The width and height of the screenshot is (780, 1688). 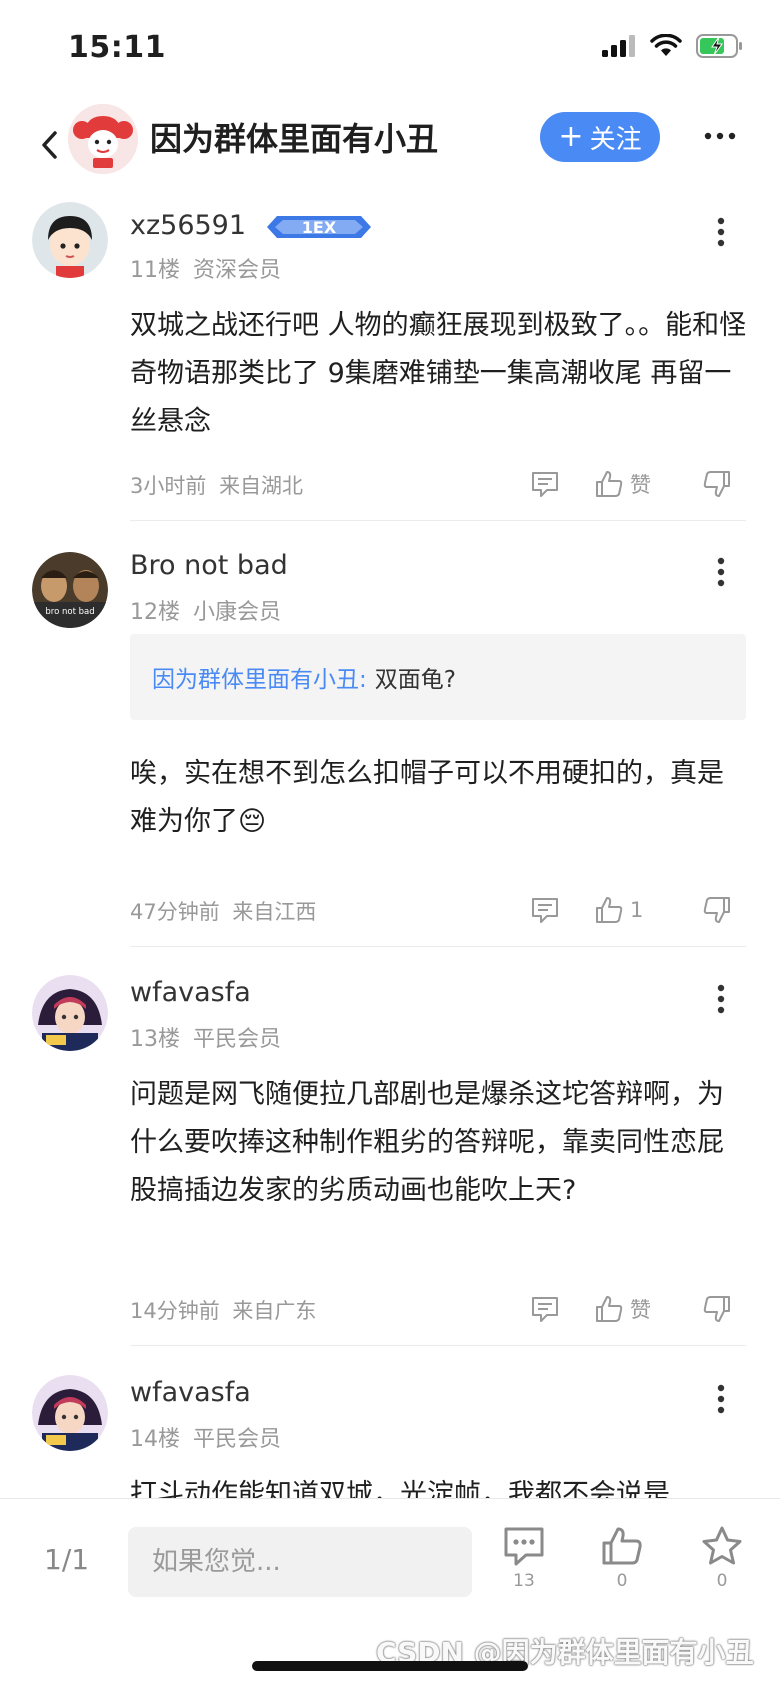 What do you see at coordinates (618, 46) in the screenshot?
I see `signal-icon` at bounding box center [618, 46].